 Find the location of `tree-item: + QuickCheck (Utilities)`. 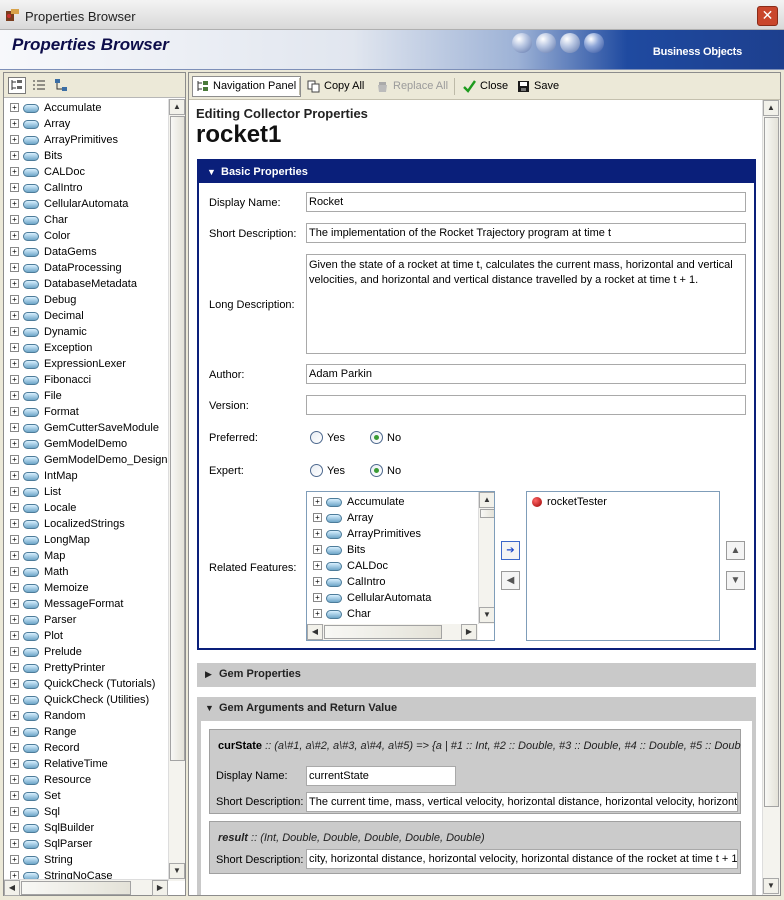

tree-item: + QuickCheck (Utilities) is located at coordinates (86, 700).